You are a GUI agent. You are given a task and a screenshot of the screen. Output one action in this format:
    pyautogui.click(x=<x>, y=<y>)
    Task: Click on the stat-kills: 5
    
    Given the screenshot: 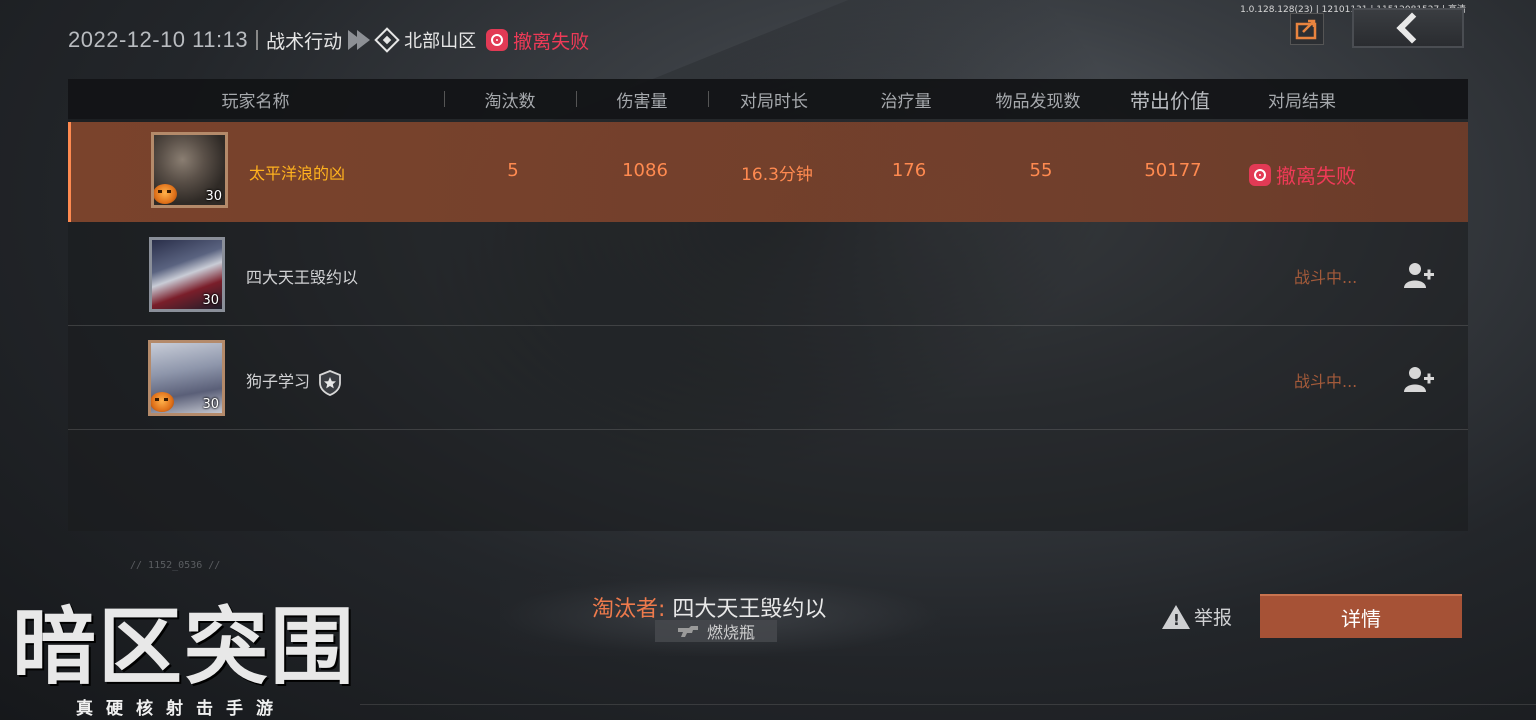 What is the action you would take?
    pyautogui.click(x=513, y=170)
    